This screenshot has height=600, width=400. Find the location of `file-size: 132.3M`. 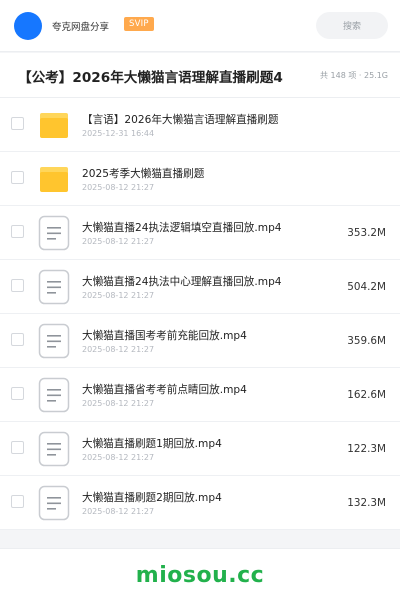

file-size: 132.3M is located at coordinates (366, 503).